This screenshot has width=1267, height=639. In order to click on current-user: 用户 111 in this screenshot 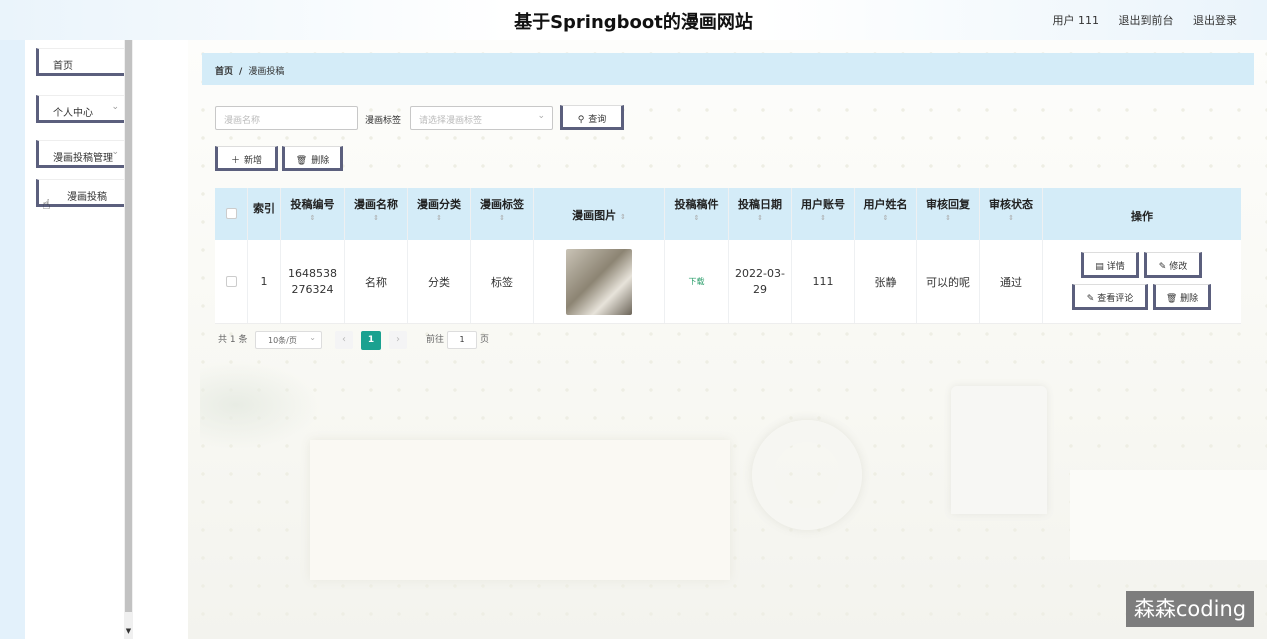, I will do `click(1076, 20)`.